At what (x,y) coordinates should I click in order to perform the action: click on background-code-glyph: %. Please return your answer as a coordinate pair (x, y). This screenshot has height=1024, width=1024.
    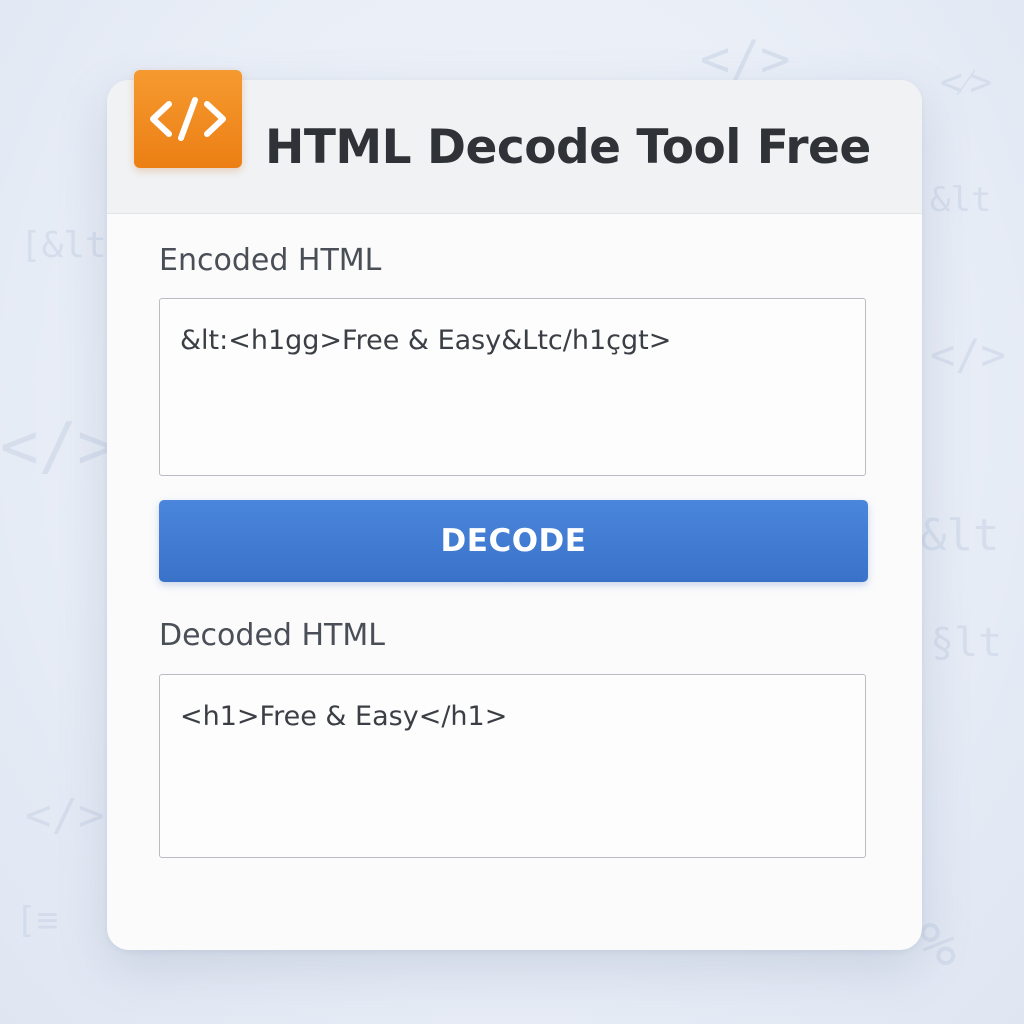
    Looking at the image, I should click on (938, 945).